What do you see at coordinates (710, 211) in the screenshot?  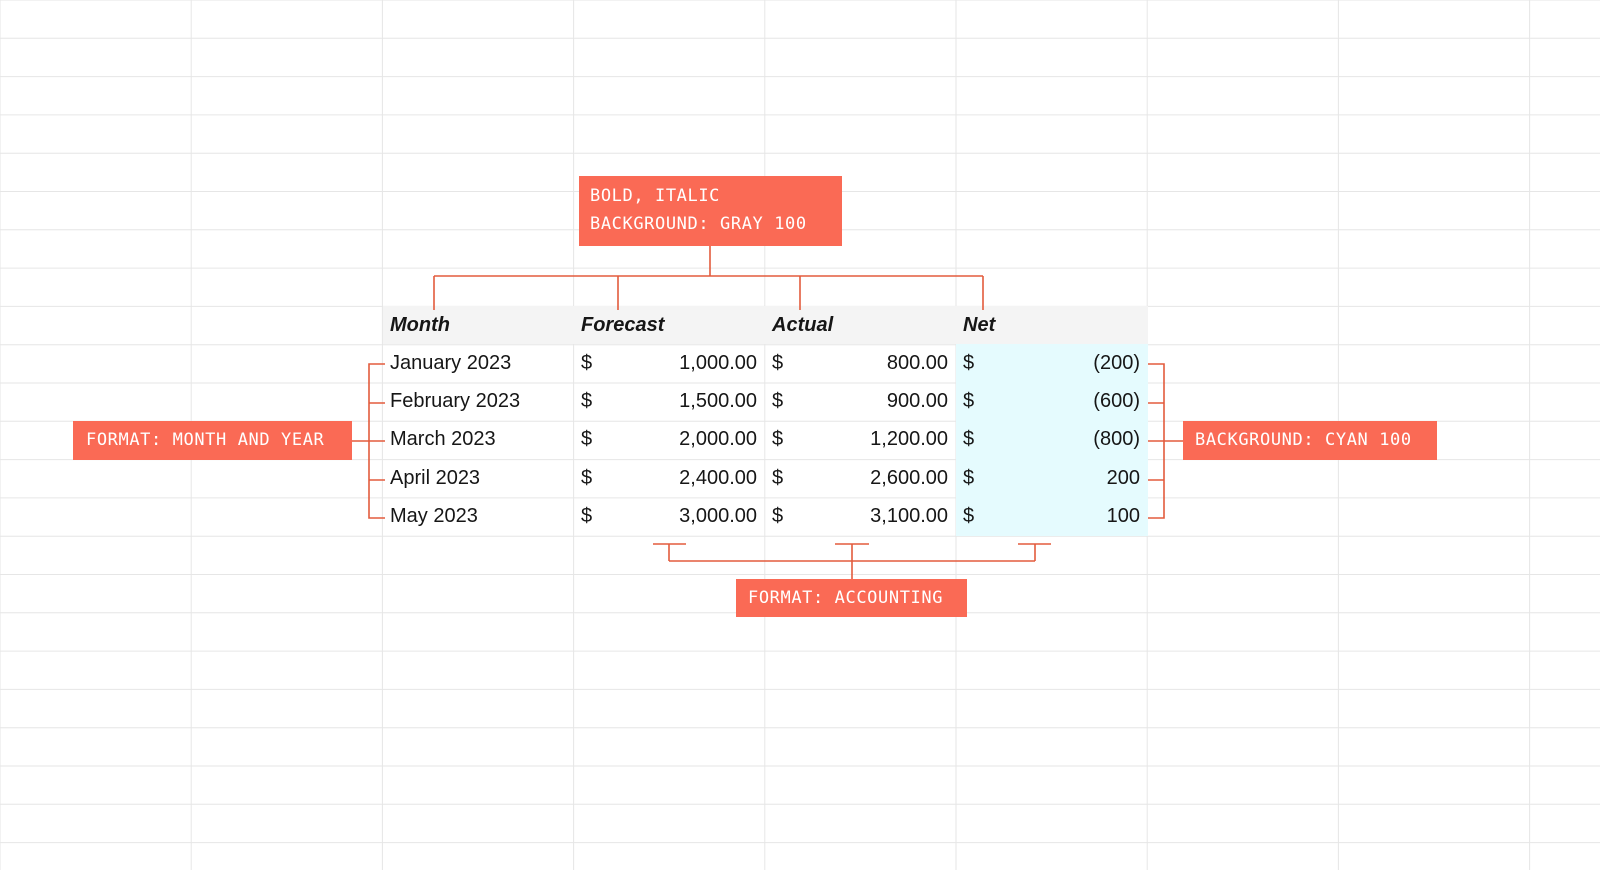 I see `header-style-callout: BOLD, ITALIC BACKGROUND: GRAY 100` at bounding box center [710, 211].